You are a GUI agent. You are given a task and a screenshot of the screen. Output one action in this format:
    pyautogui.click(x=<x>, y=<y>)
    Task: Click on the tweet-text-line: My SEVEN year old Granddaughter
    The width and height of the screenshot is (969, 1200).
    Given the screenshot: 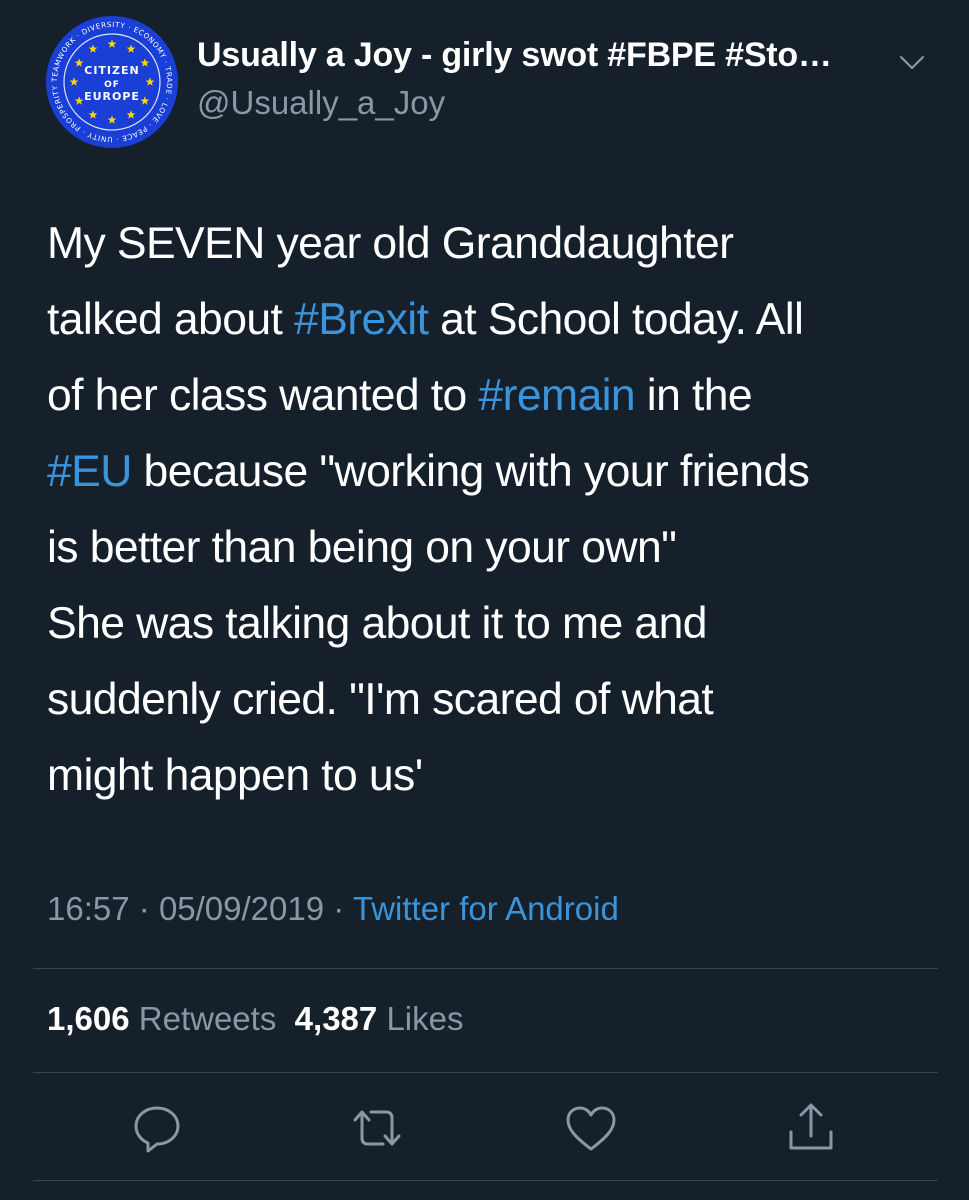 What is the action you would take?
    pyautogui.click(x=492, y=244)
    